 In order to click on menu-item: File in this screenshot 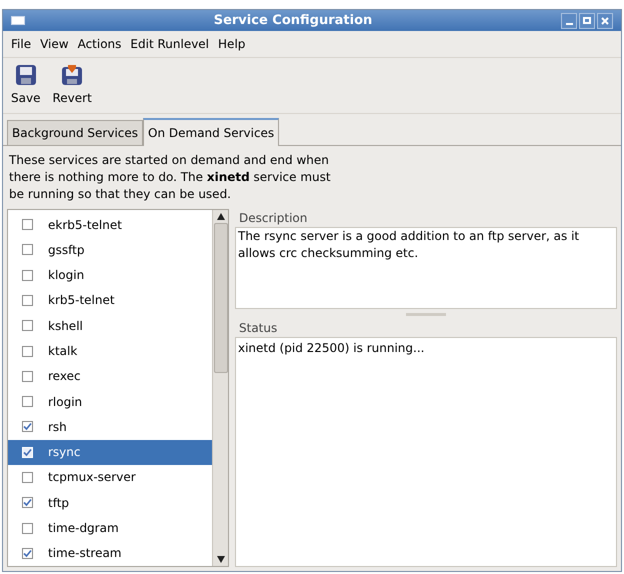, I will do `click(21, 44)`.